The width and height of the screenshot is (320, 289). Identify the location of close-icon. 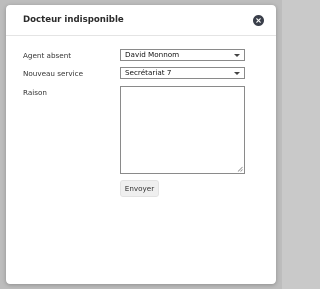
(258, 20).